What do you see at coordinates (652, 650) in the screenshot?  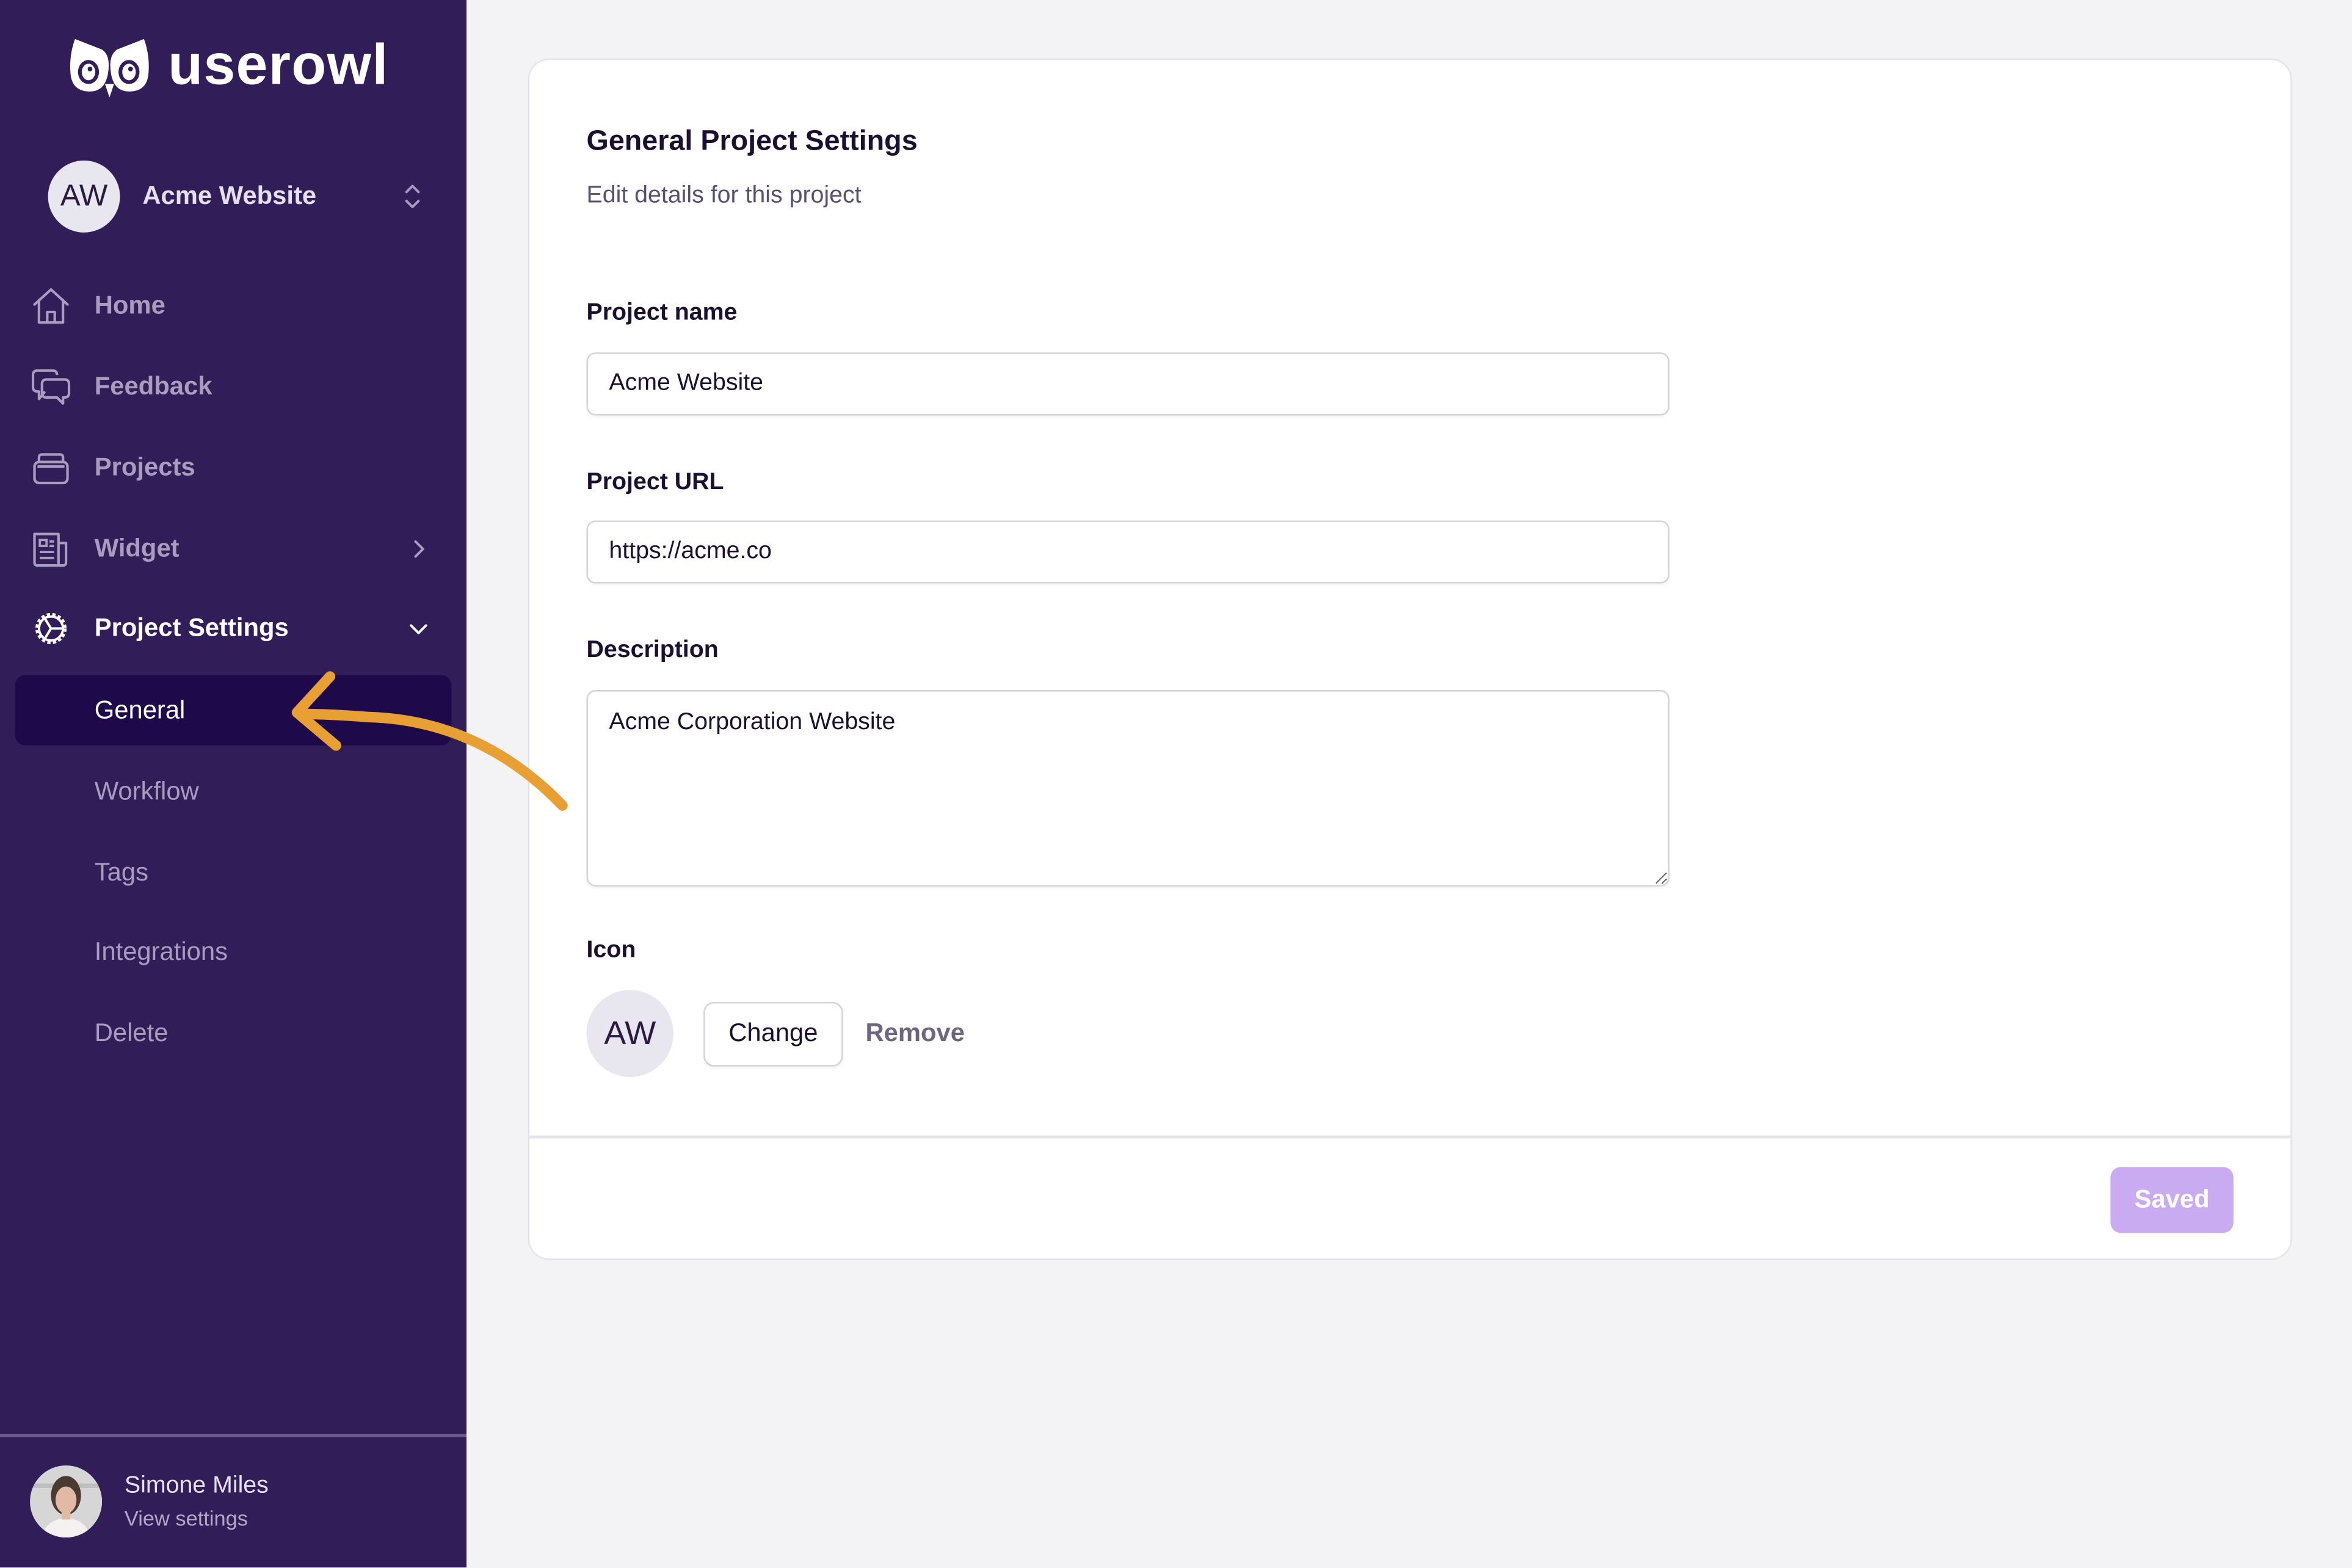 I see `description-label: Description` at bounding box center [652, 650].